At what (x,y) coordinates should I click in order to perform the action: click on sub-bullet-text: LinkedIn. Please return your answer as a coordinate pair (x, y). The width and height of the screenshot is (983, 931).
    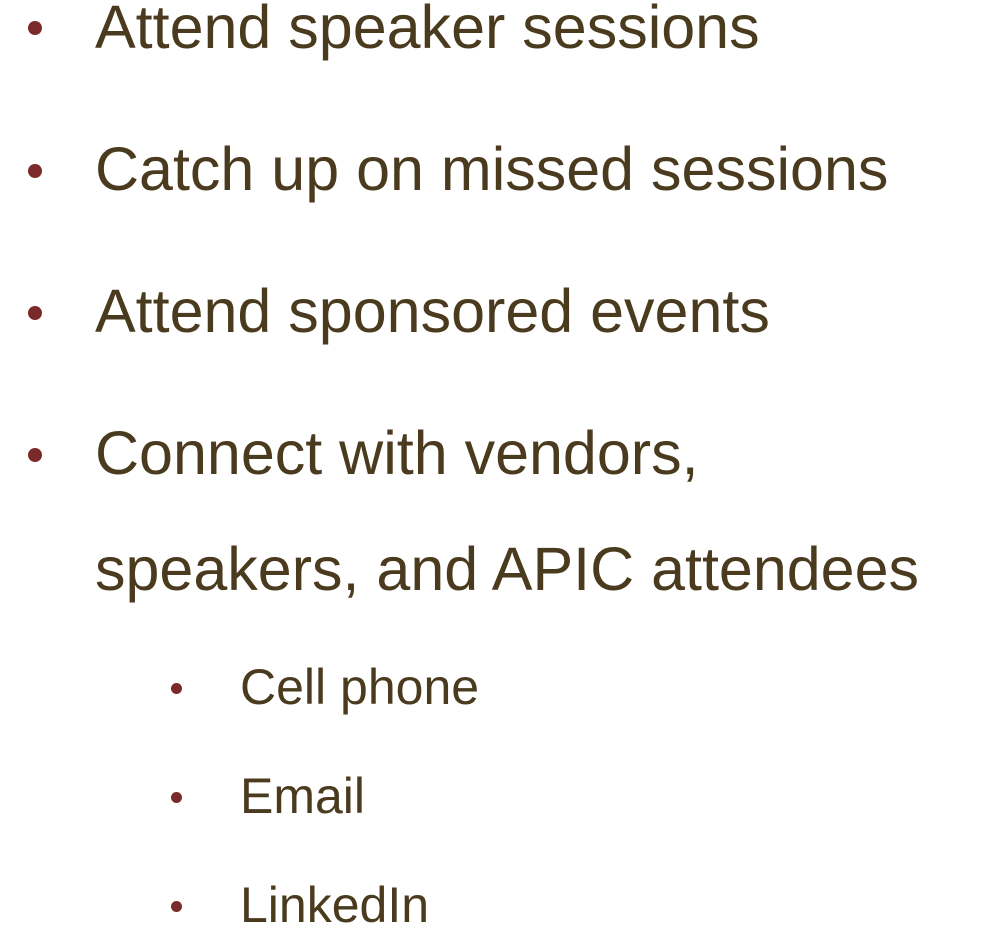
    Looking at the image, I should click on (335, 904).